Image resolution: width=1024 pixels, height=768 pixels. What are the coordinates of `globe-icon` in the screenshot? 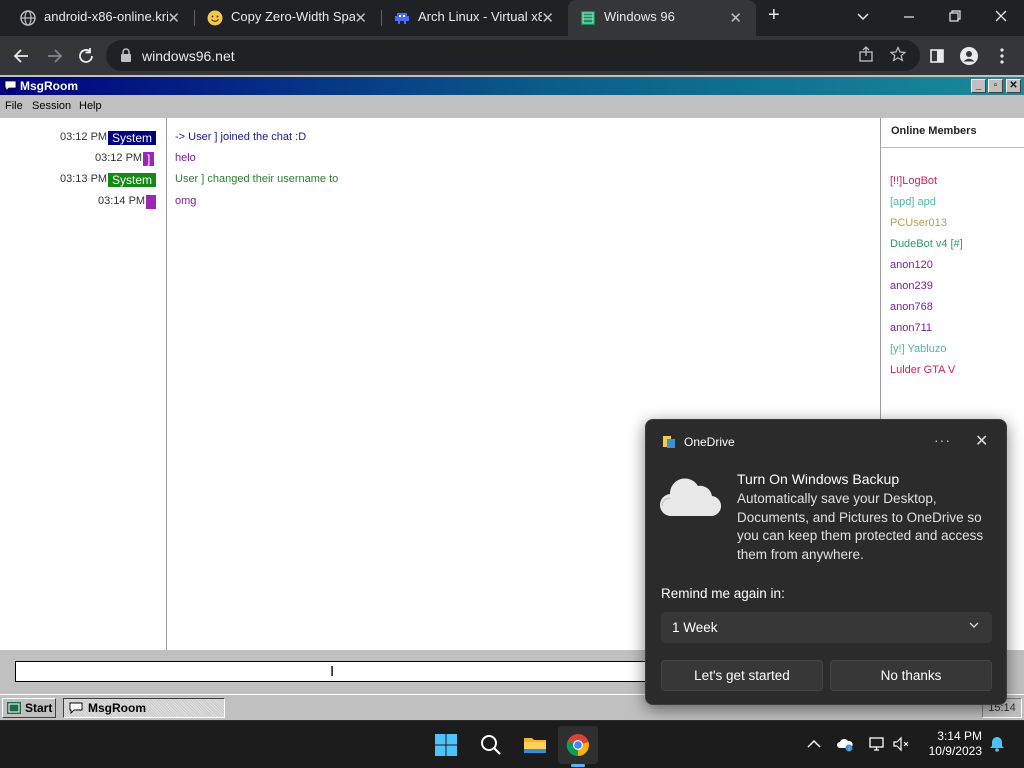 It's located at (28, 18).